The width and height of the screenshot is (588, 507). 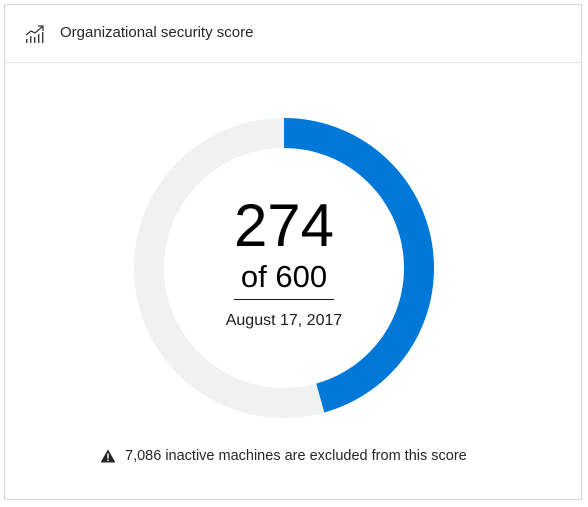 What do you see at coordinates (293, 34) in the screenshot?
I see `card-header: Organizational security score` at bounding box center [293, 34].